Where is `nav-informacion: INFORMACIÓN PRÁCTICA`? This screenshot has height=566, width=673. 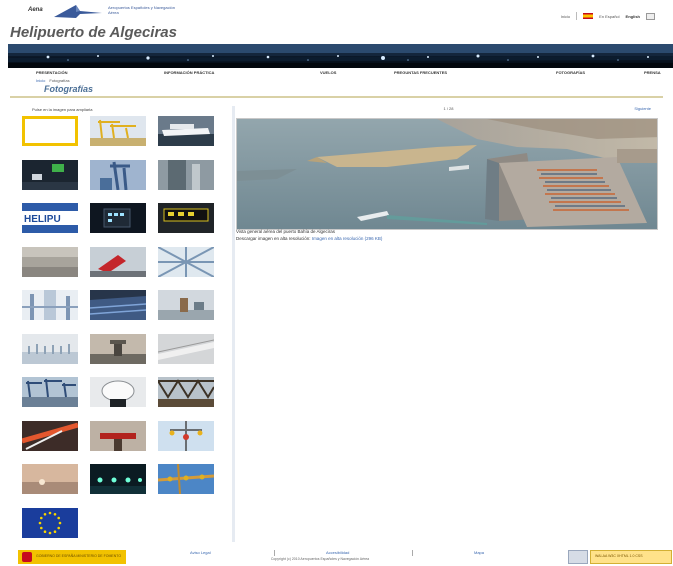
nav-informacion: INFORMACIÓN PRÁCTICA is located at coordinates (189, 72).